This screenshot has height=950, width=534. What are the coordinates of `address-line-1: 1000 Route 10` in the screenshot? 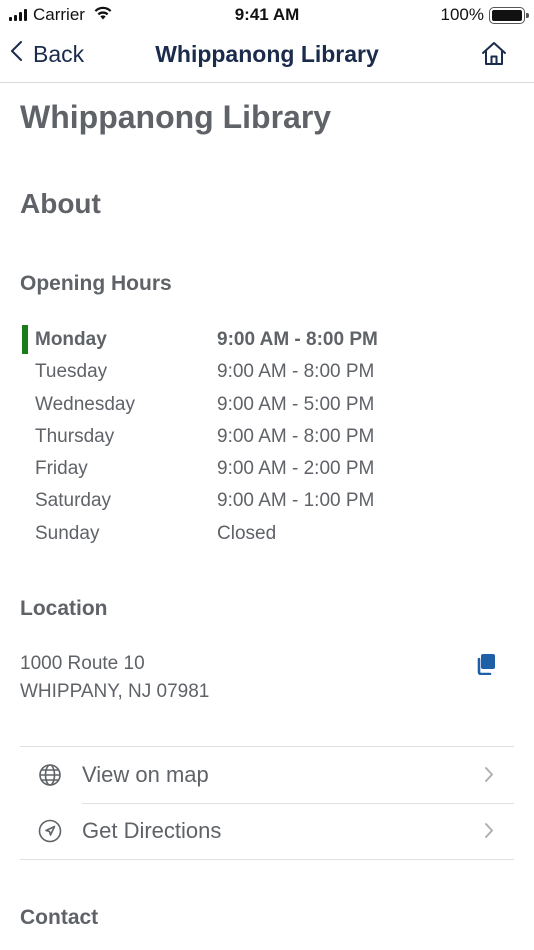 It's located at (82, 663).